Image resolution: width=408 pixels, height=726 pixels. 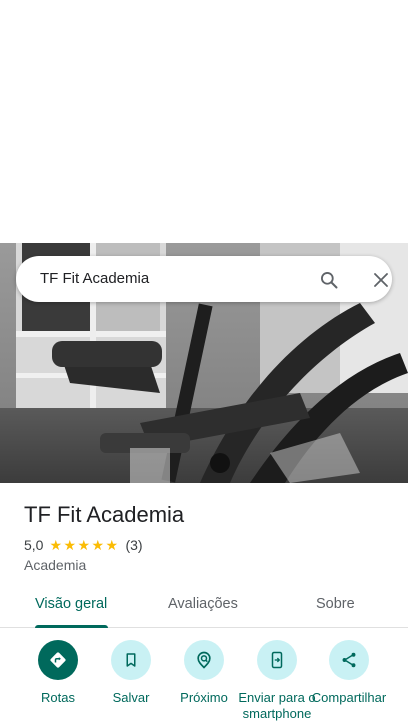 I want to click on rating-value: 5,0, so click(x=34, y=545).